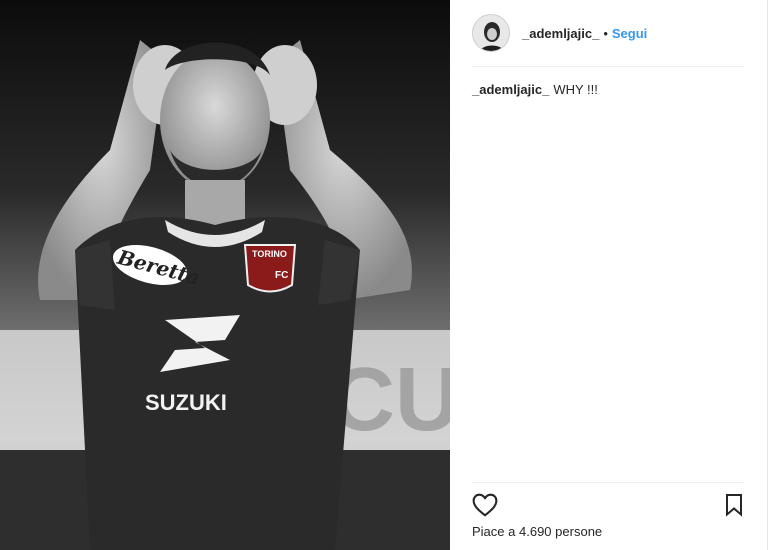 The width and height of the screenshot is (768, 550). Describe the element at coordinates (186, 402) in the screenshot. I see `jersey-sponsor-text: SUZUKI` at that location.